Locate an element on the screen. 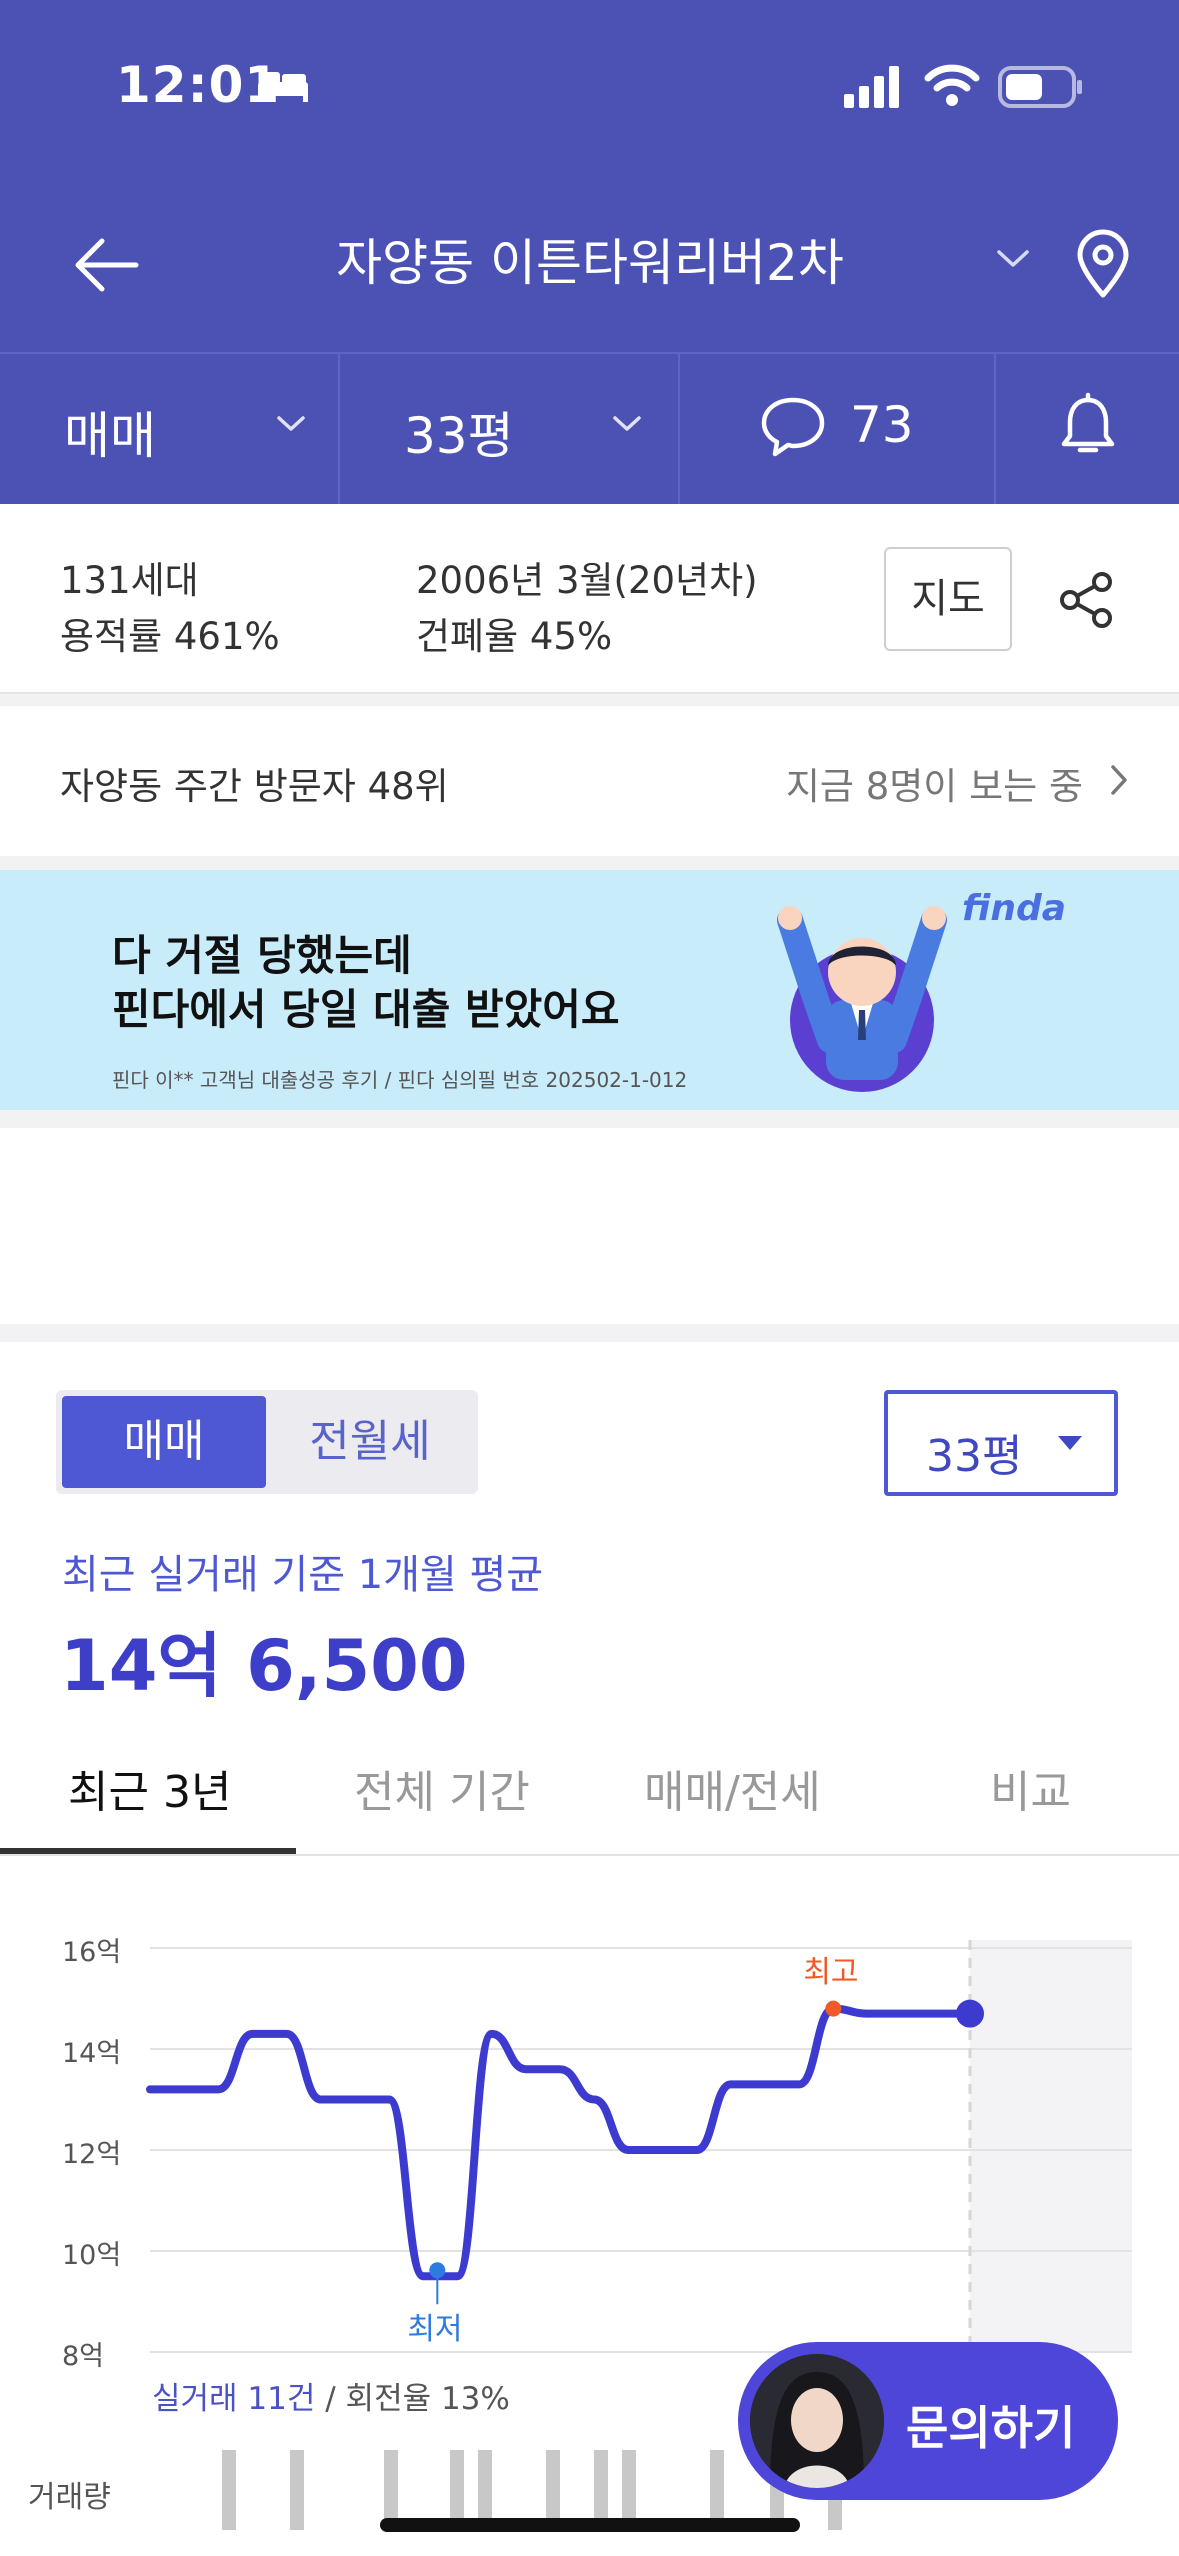 The width and height of the screenshot is (1179, 2556). cellular-signal-icon is located at coordinates (871, 87).